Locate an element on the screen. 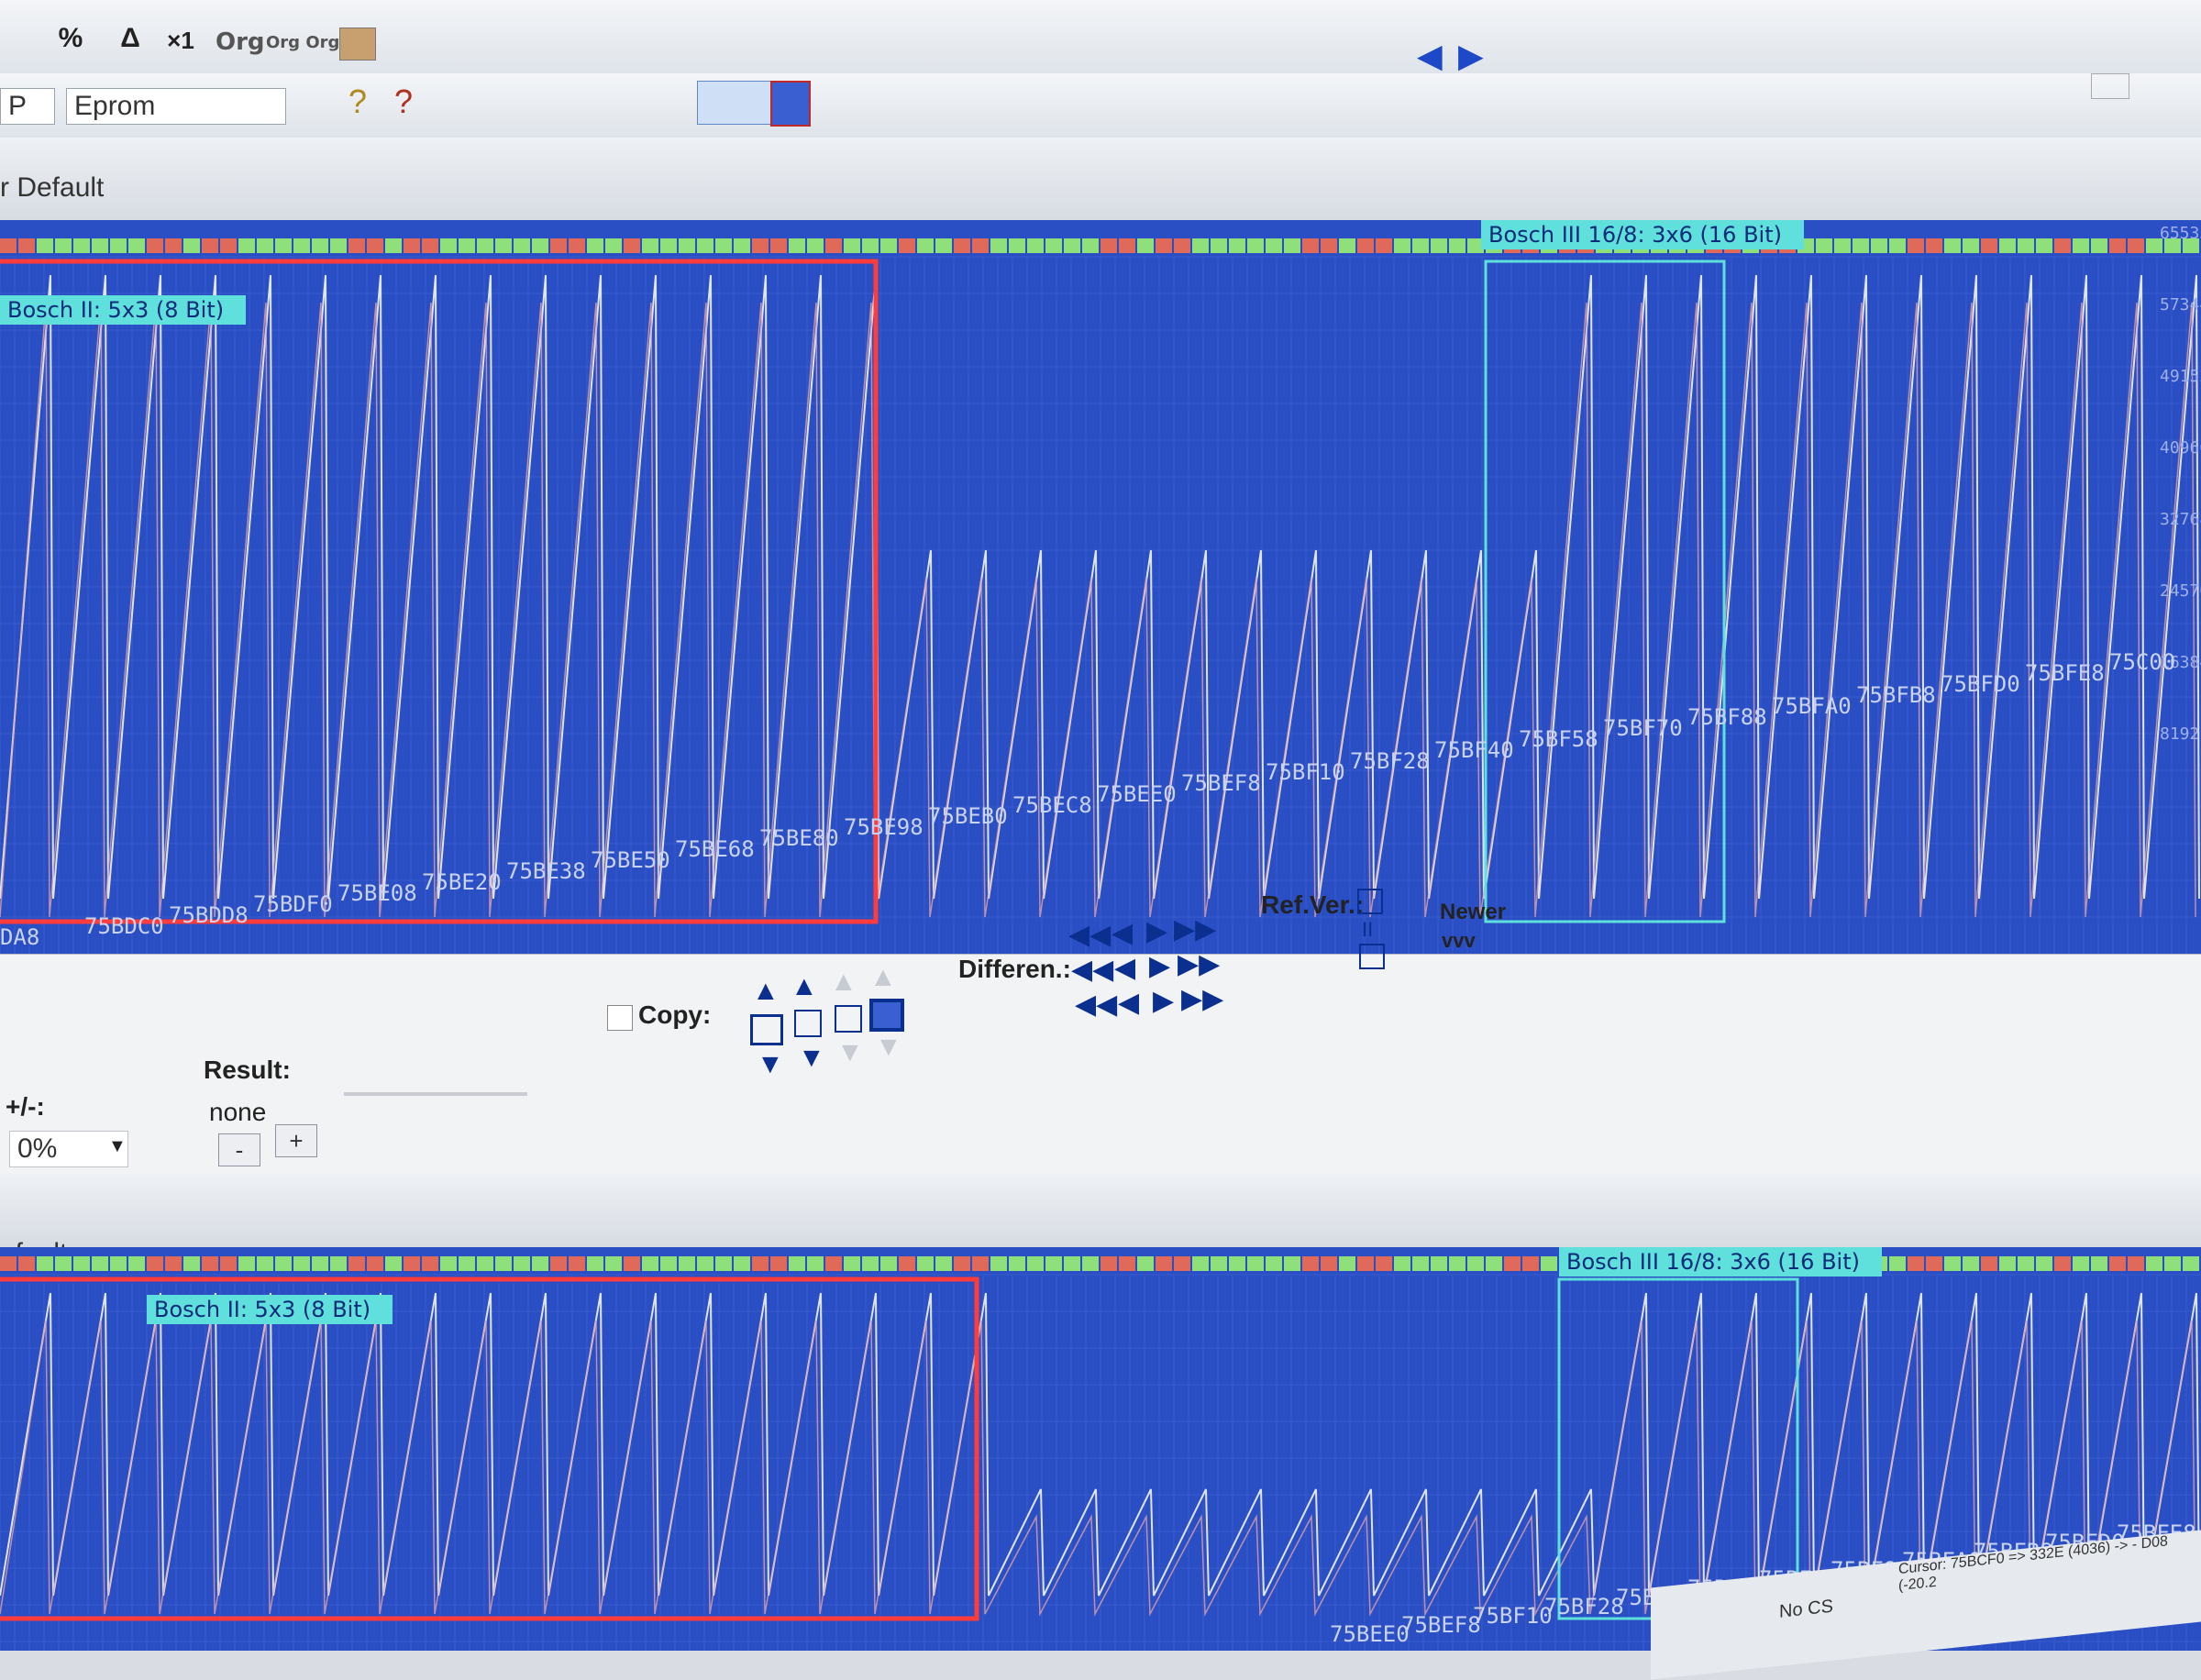 This screenshot has width=2201, height=1680. diff-last-icon: ▶▶ is located at coordinates (1195, 930).